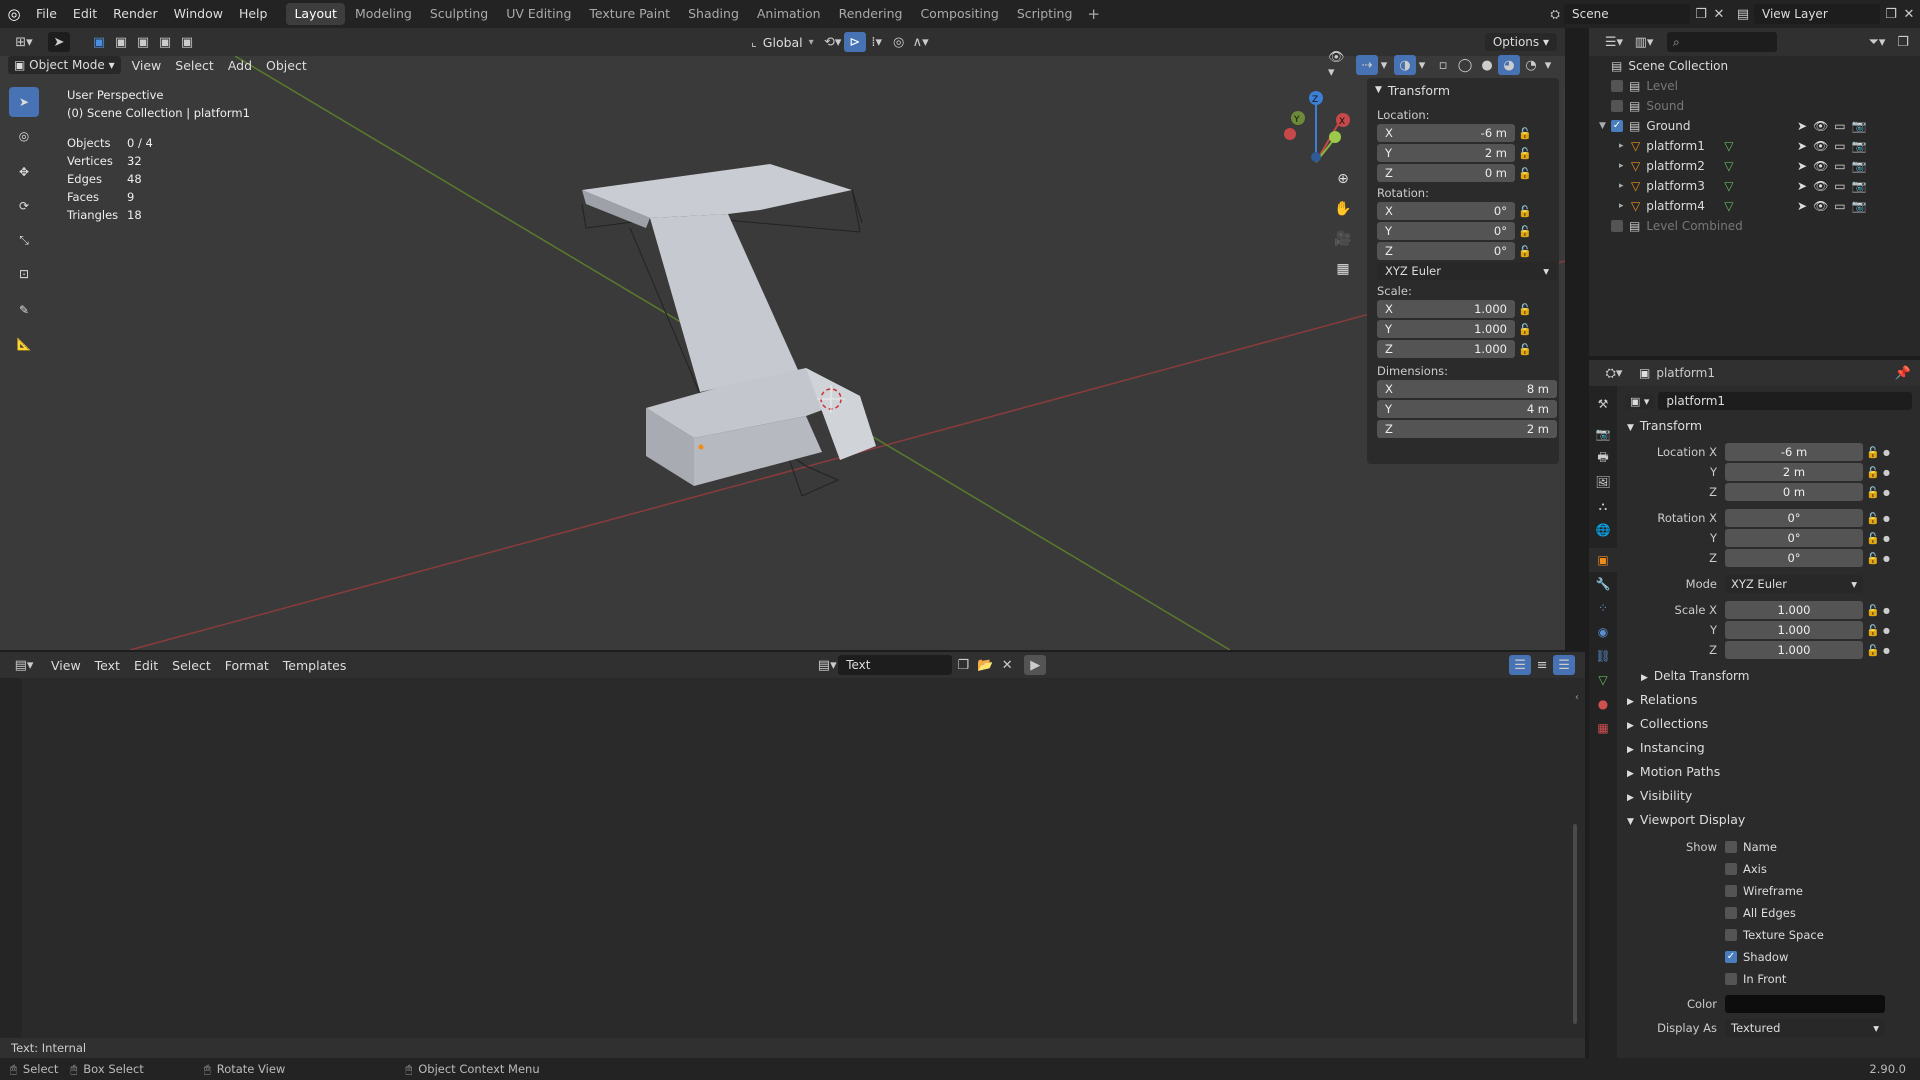  Describe the element at coordinates (1794, 538) in the screenshot. I see `rotation-1-field: 0°` at that location.